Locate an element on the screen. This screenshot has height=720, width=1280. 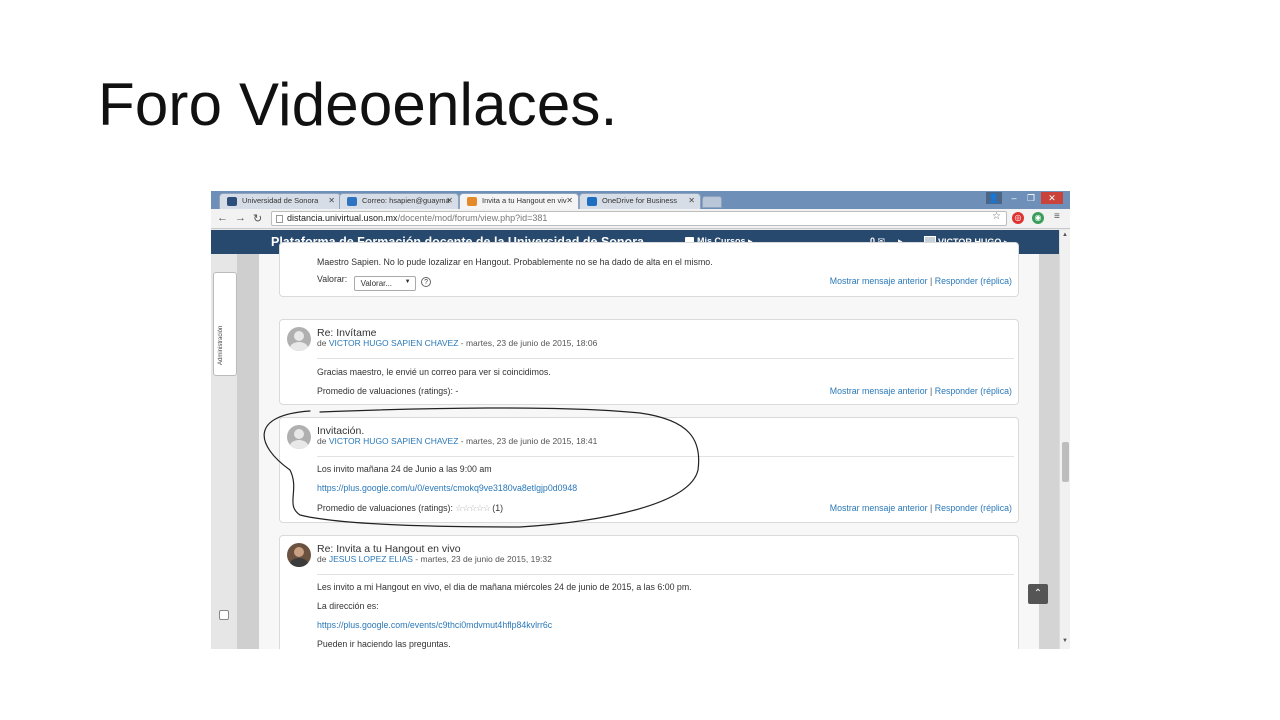
left-column is located at coordinates (248, 451).